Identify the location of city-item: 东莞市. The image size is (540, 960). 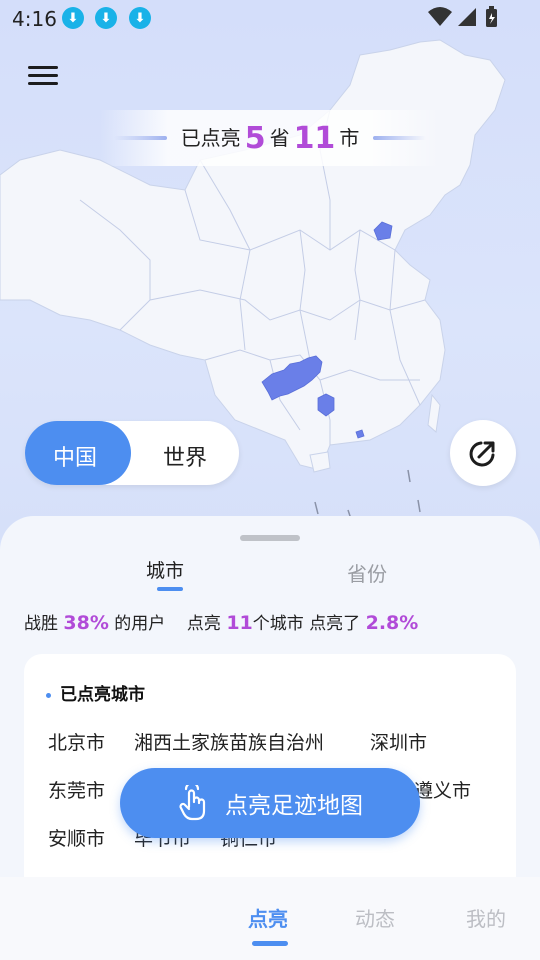
(77, 791).